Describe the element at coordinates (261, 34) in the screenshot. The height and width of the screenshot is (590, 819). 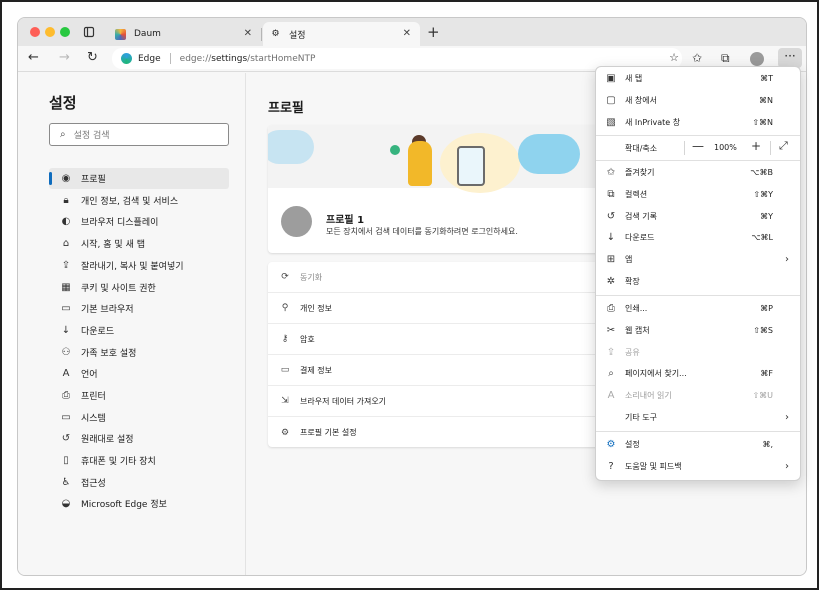
I see `tab-separator` at that location.